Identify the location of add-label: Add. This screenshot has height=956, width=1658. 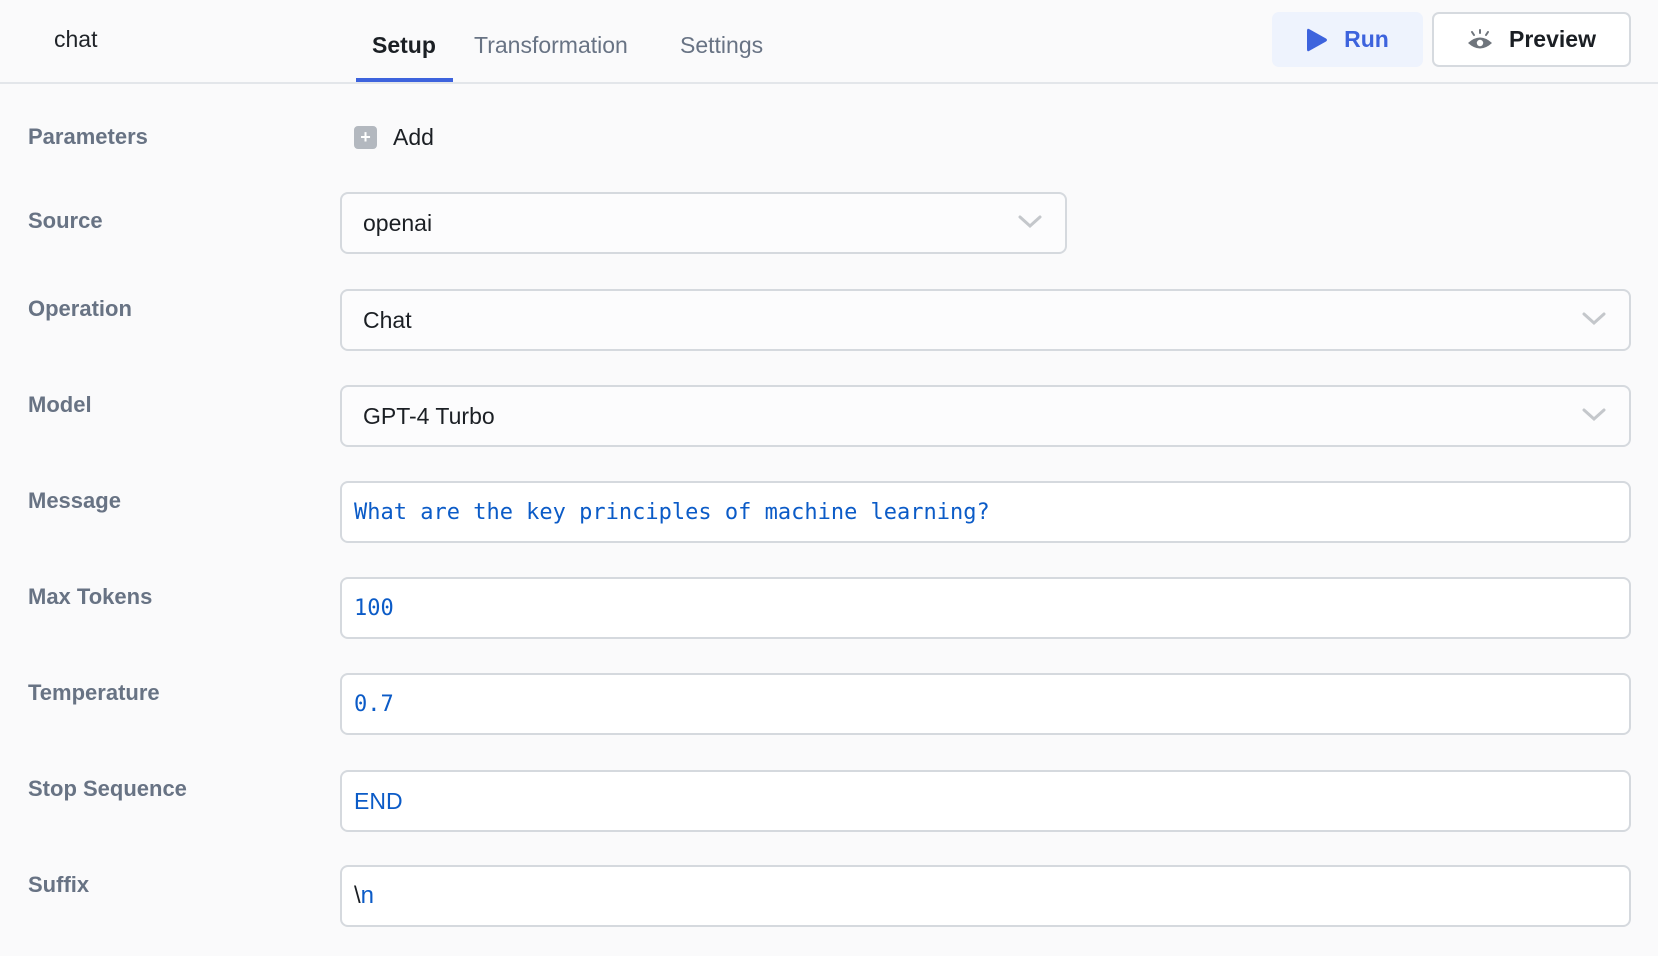
(413, 137).